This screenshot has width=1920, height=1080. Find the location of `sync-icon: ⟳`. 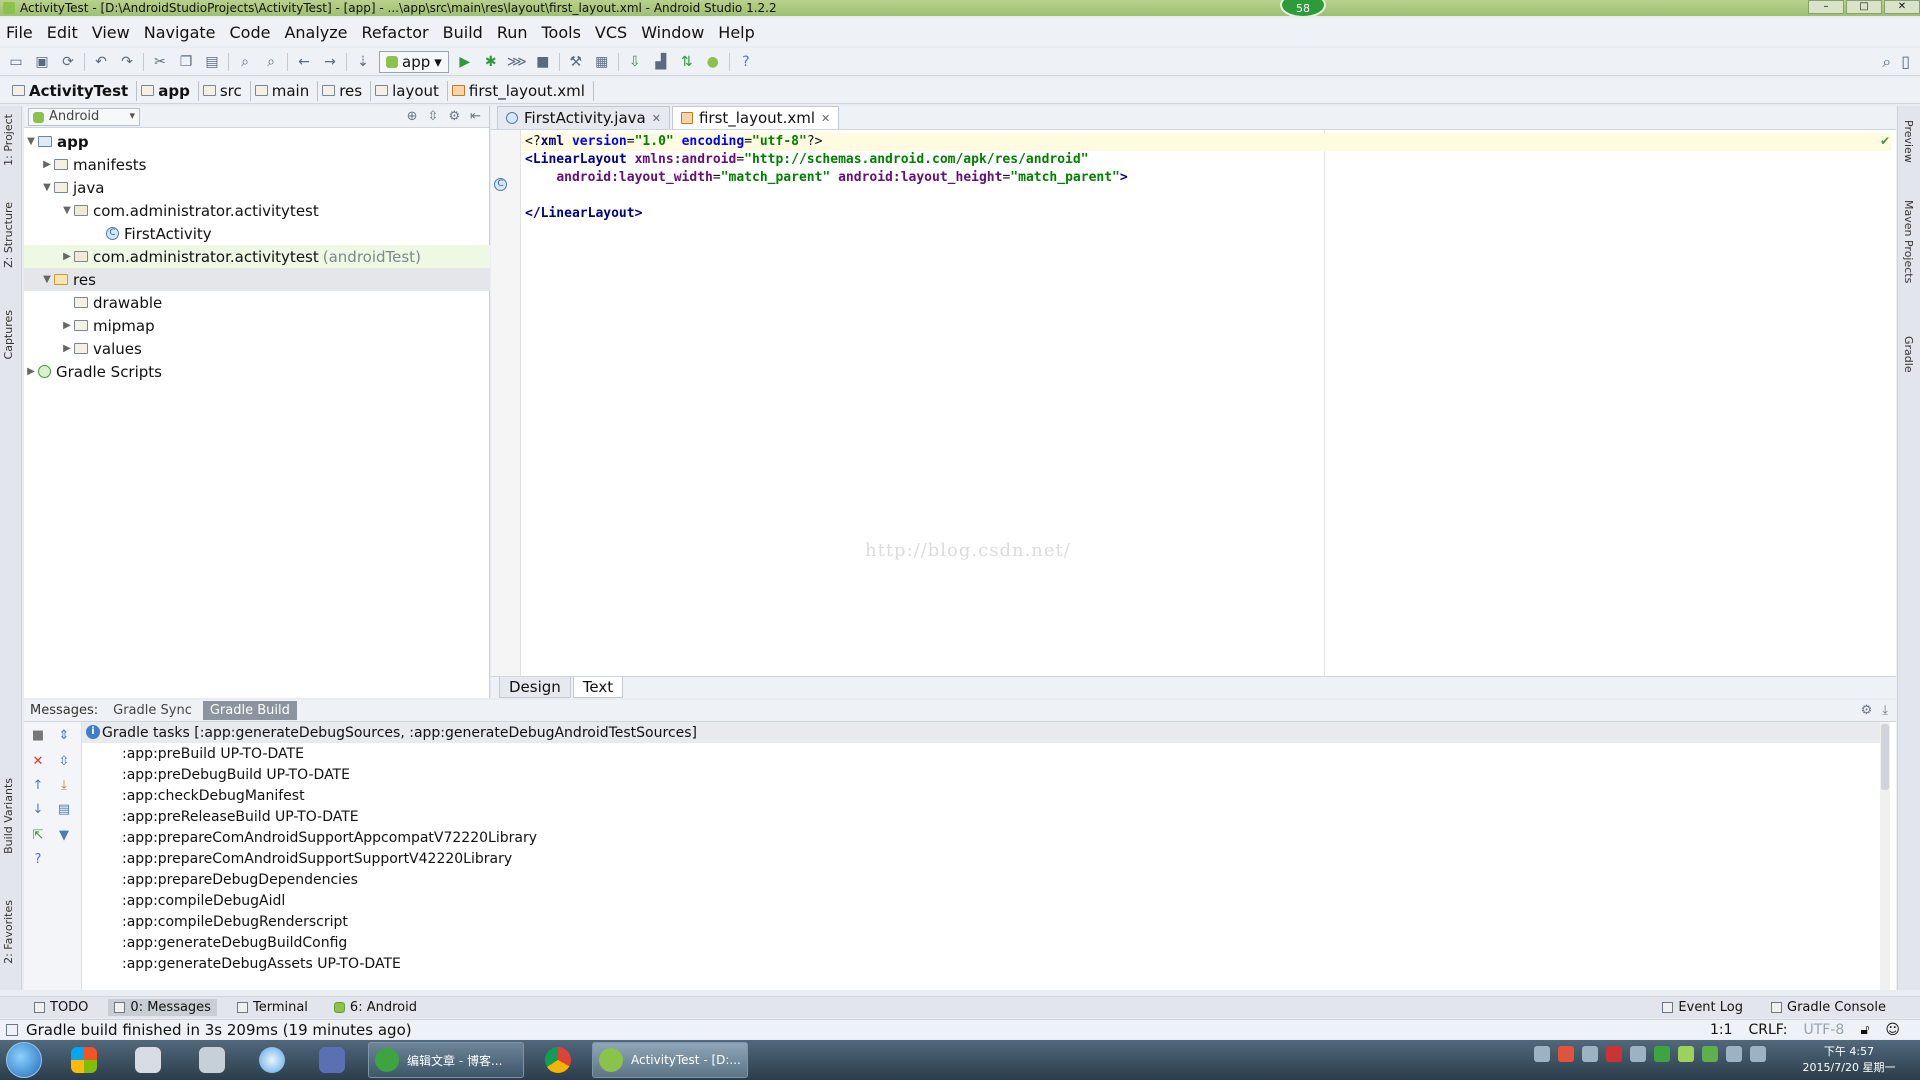

sync-icon: ⟳ is located at coordinates (68, 62).